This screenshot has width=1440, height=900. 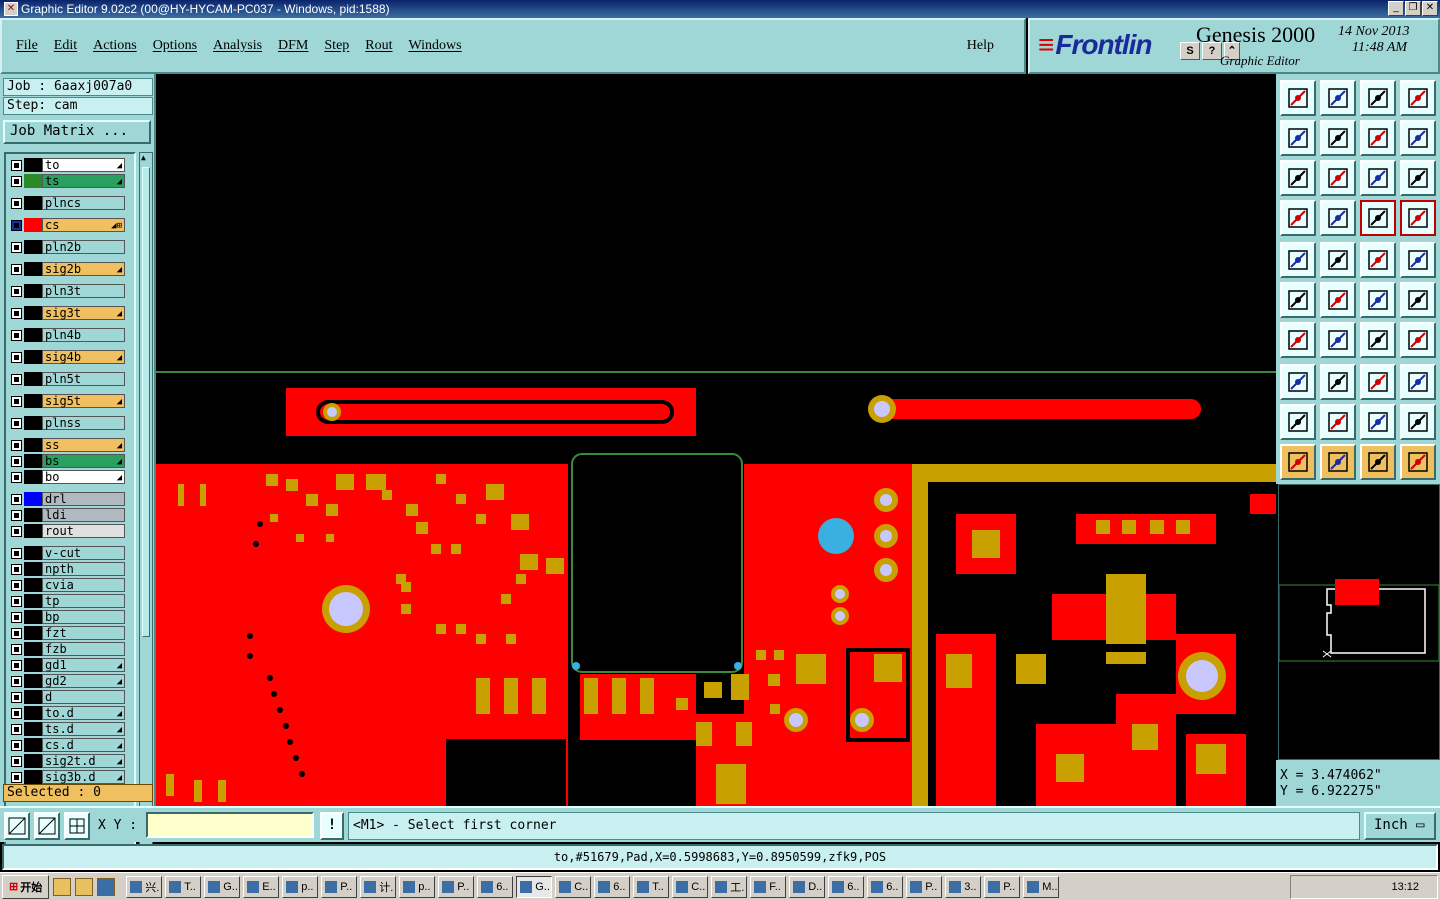 I want to click on tool-button-arrow-a, so click(x=1338, y=462).